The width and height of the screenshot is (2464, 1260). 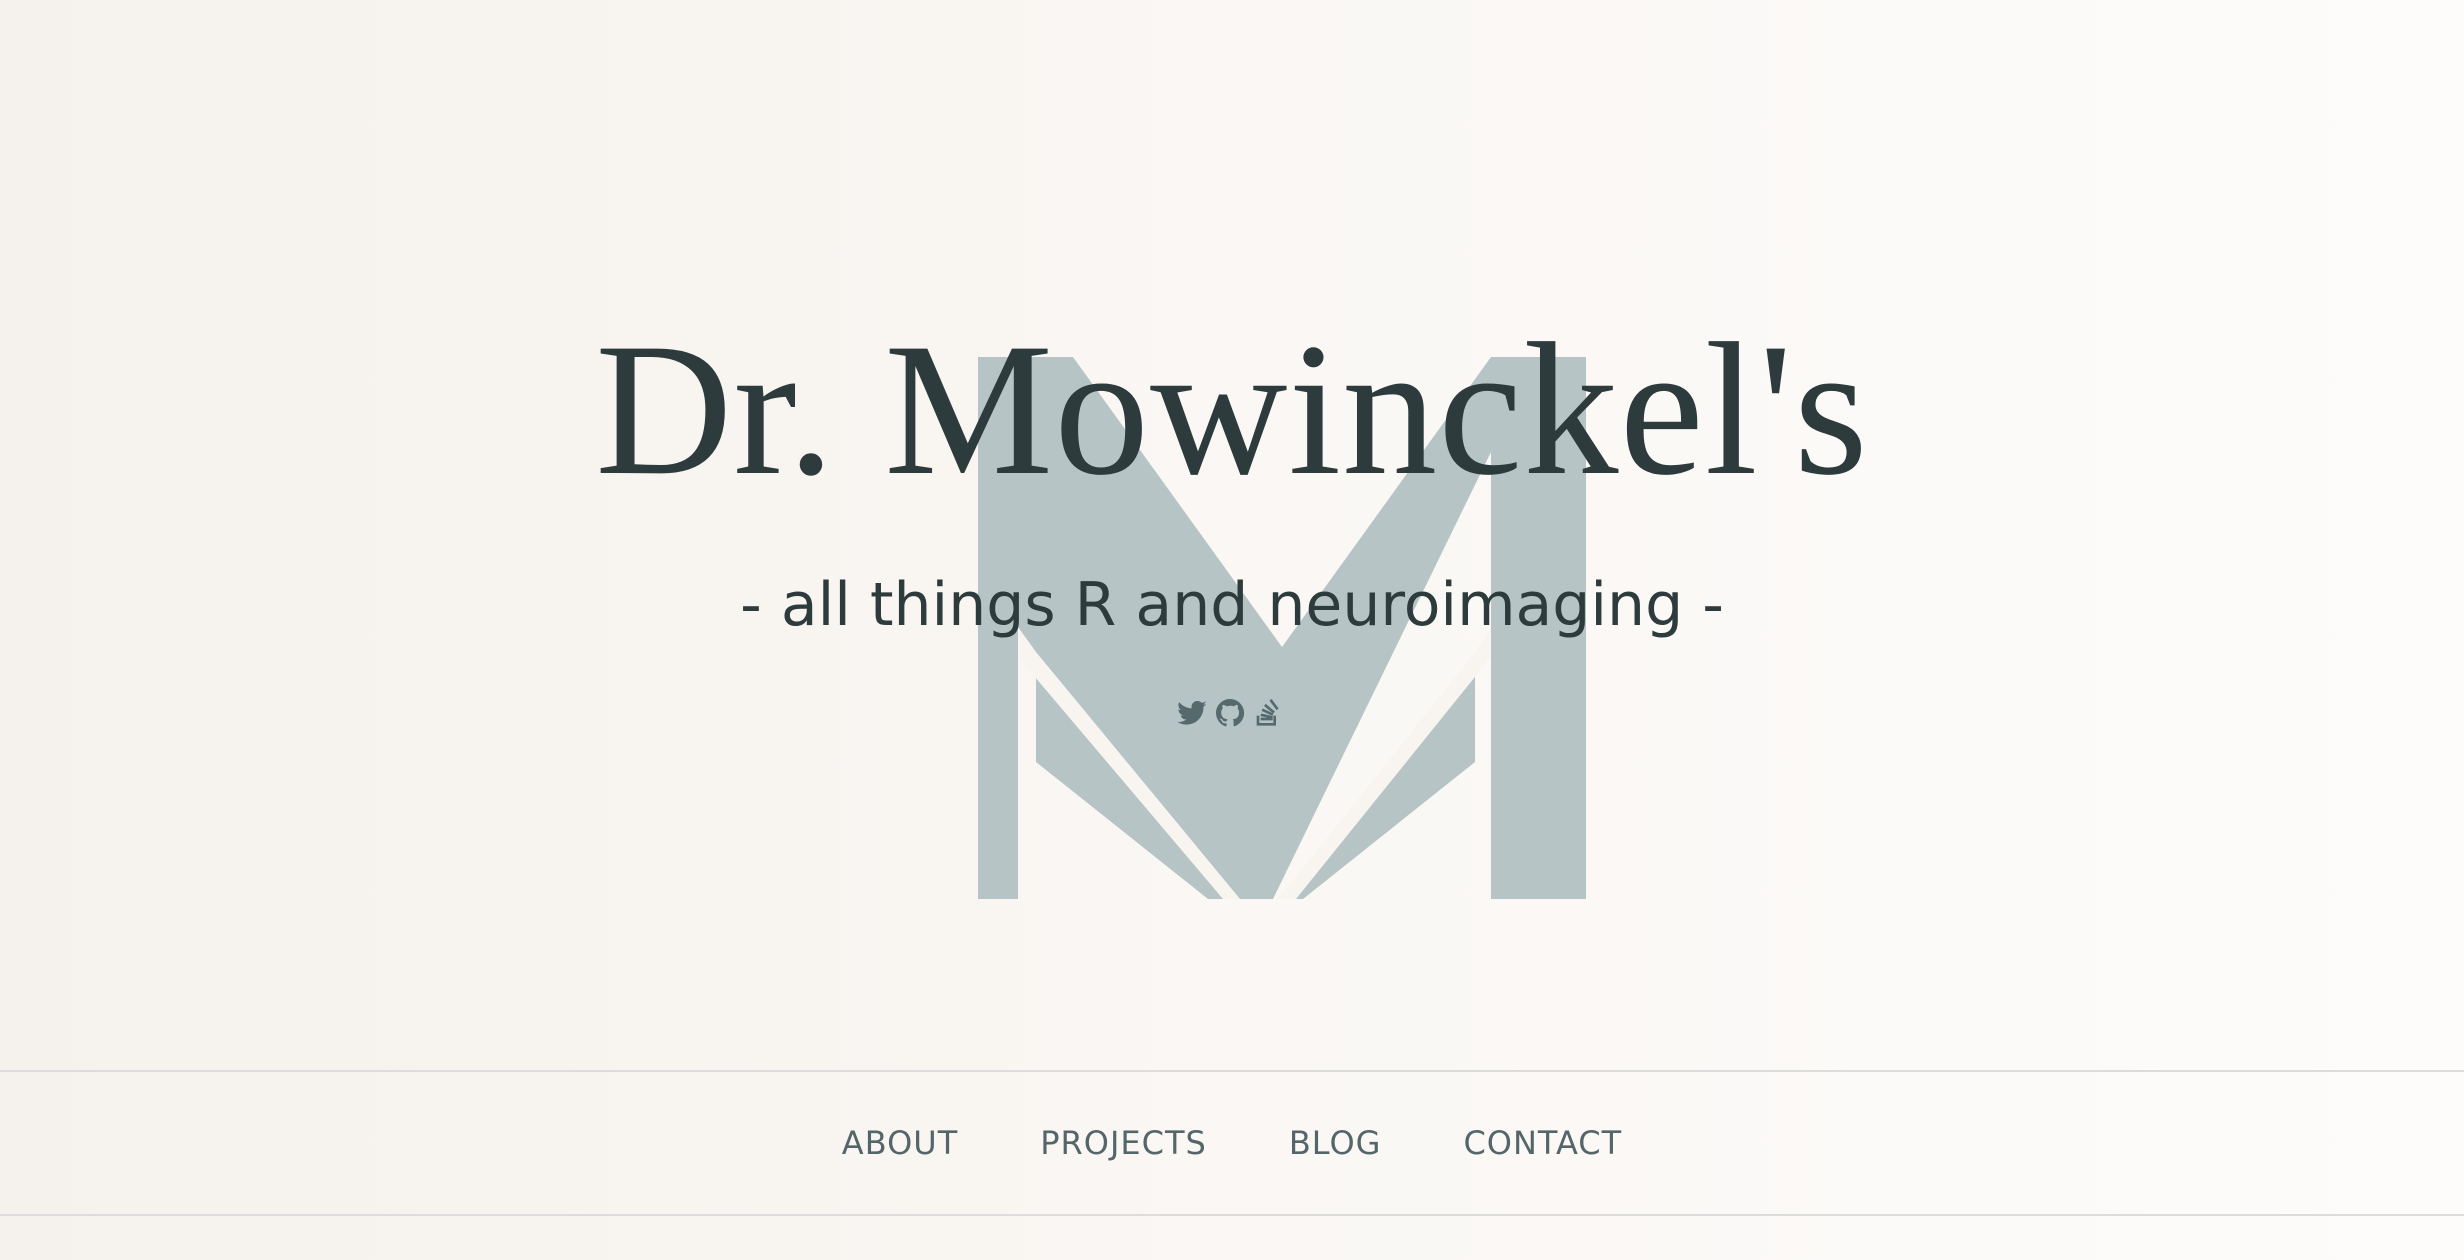 I want to click on stackoverflow-icon, so click(x=1268, y=713).